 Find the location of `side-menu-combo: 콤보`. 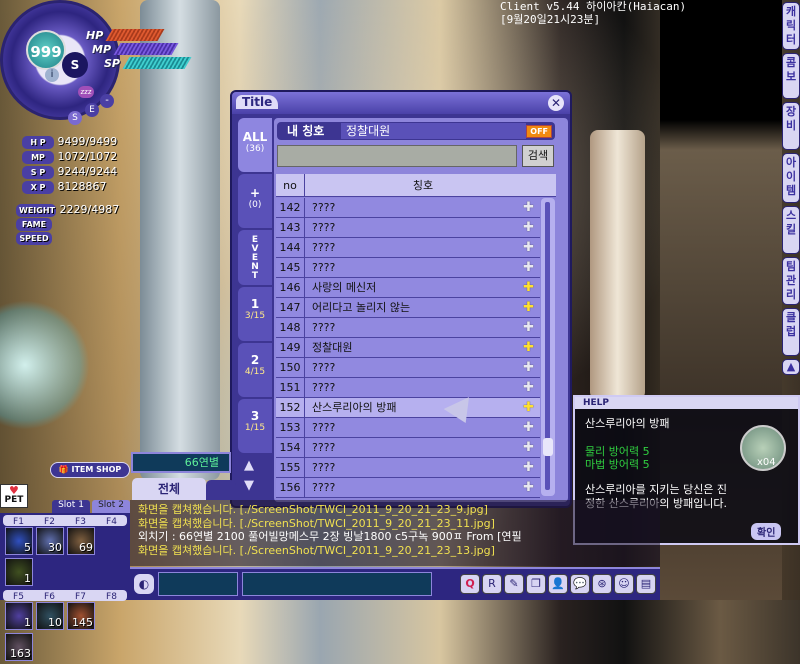

side-menu-combo: 콤보 is located at coordinates (791, 76).